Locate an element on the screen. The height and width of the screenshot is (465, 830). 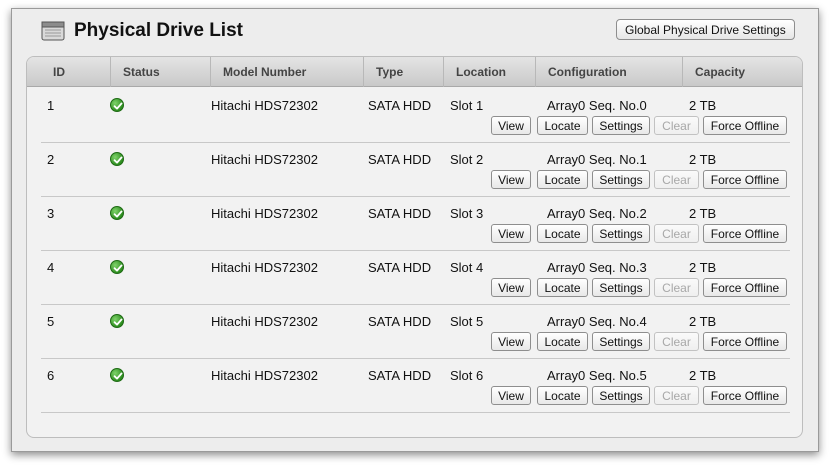
drive-configuration: Array0 Seq. No.3 is located at coordinates (597, 267).